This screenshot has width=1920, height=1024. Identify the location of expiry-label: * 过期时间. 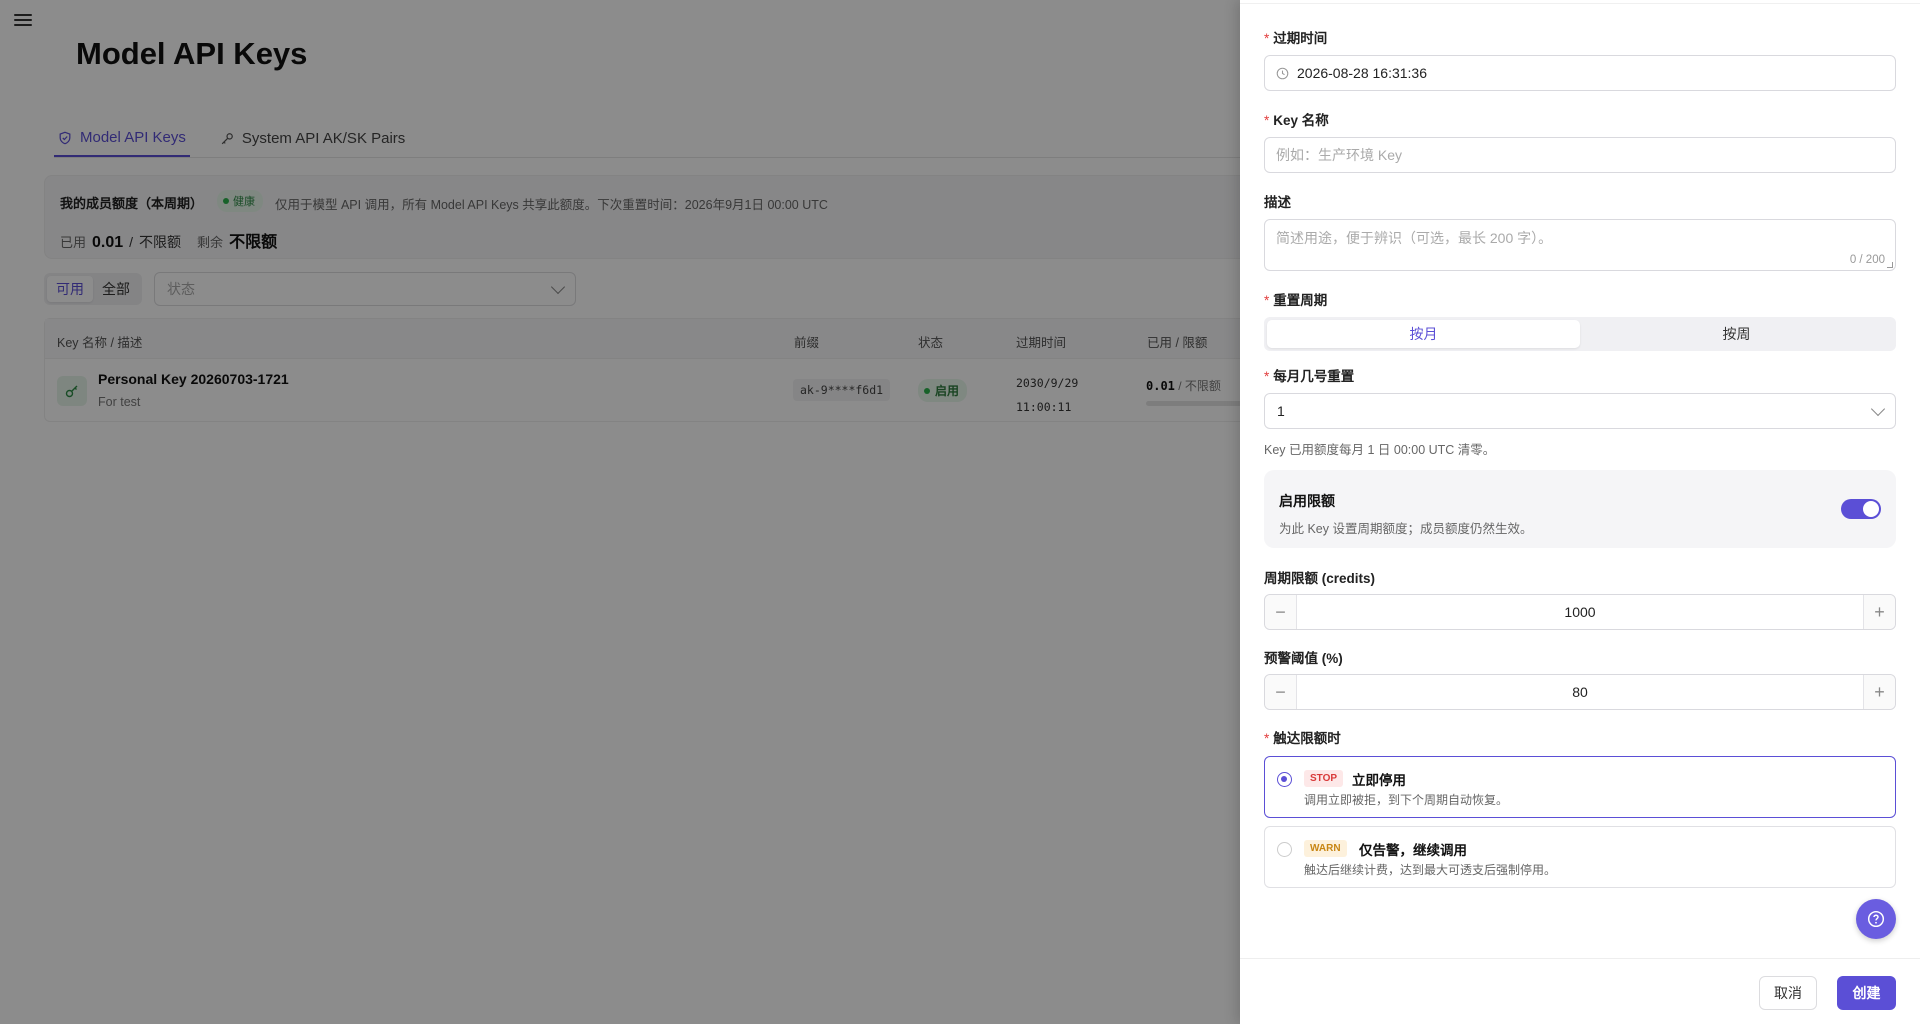
(1295, 37).